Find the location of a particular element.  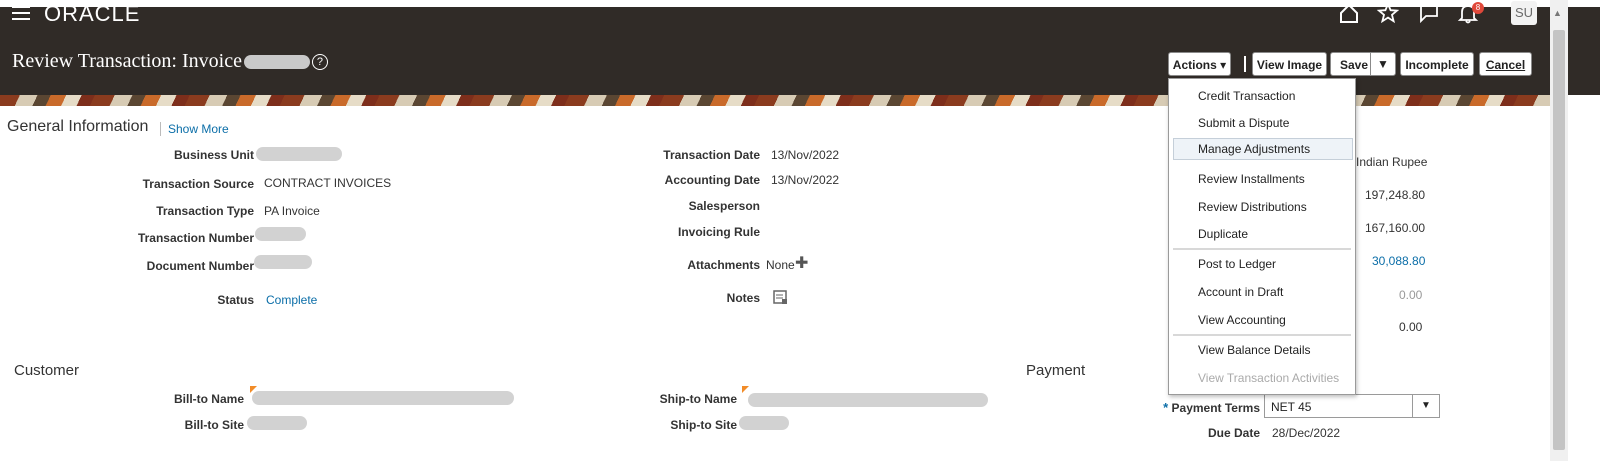

star-icon is located at coordinates (1388, 14).